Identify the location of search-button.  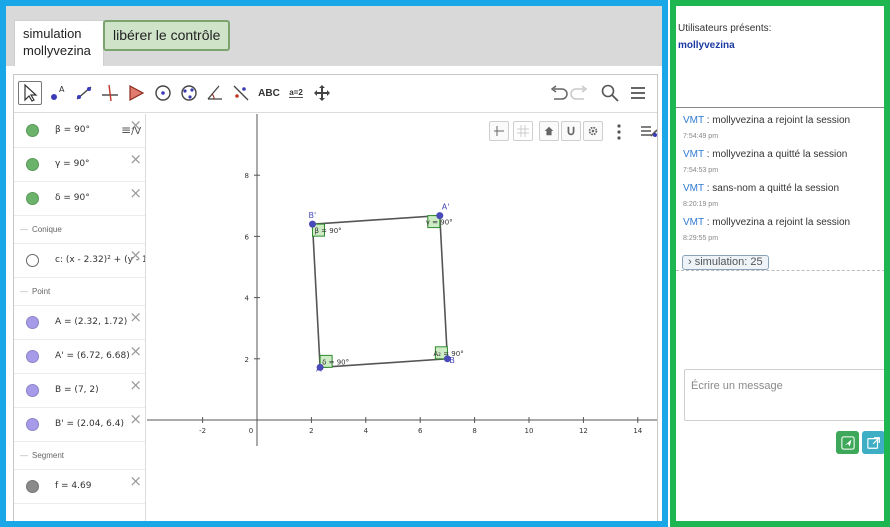
(610, 93).